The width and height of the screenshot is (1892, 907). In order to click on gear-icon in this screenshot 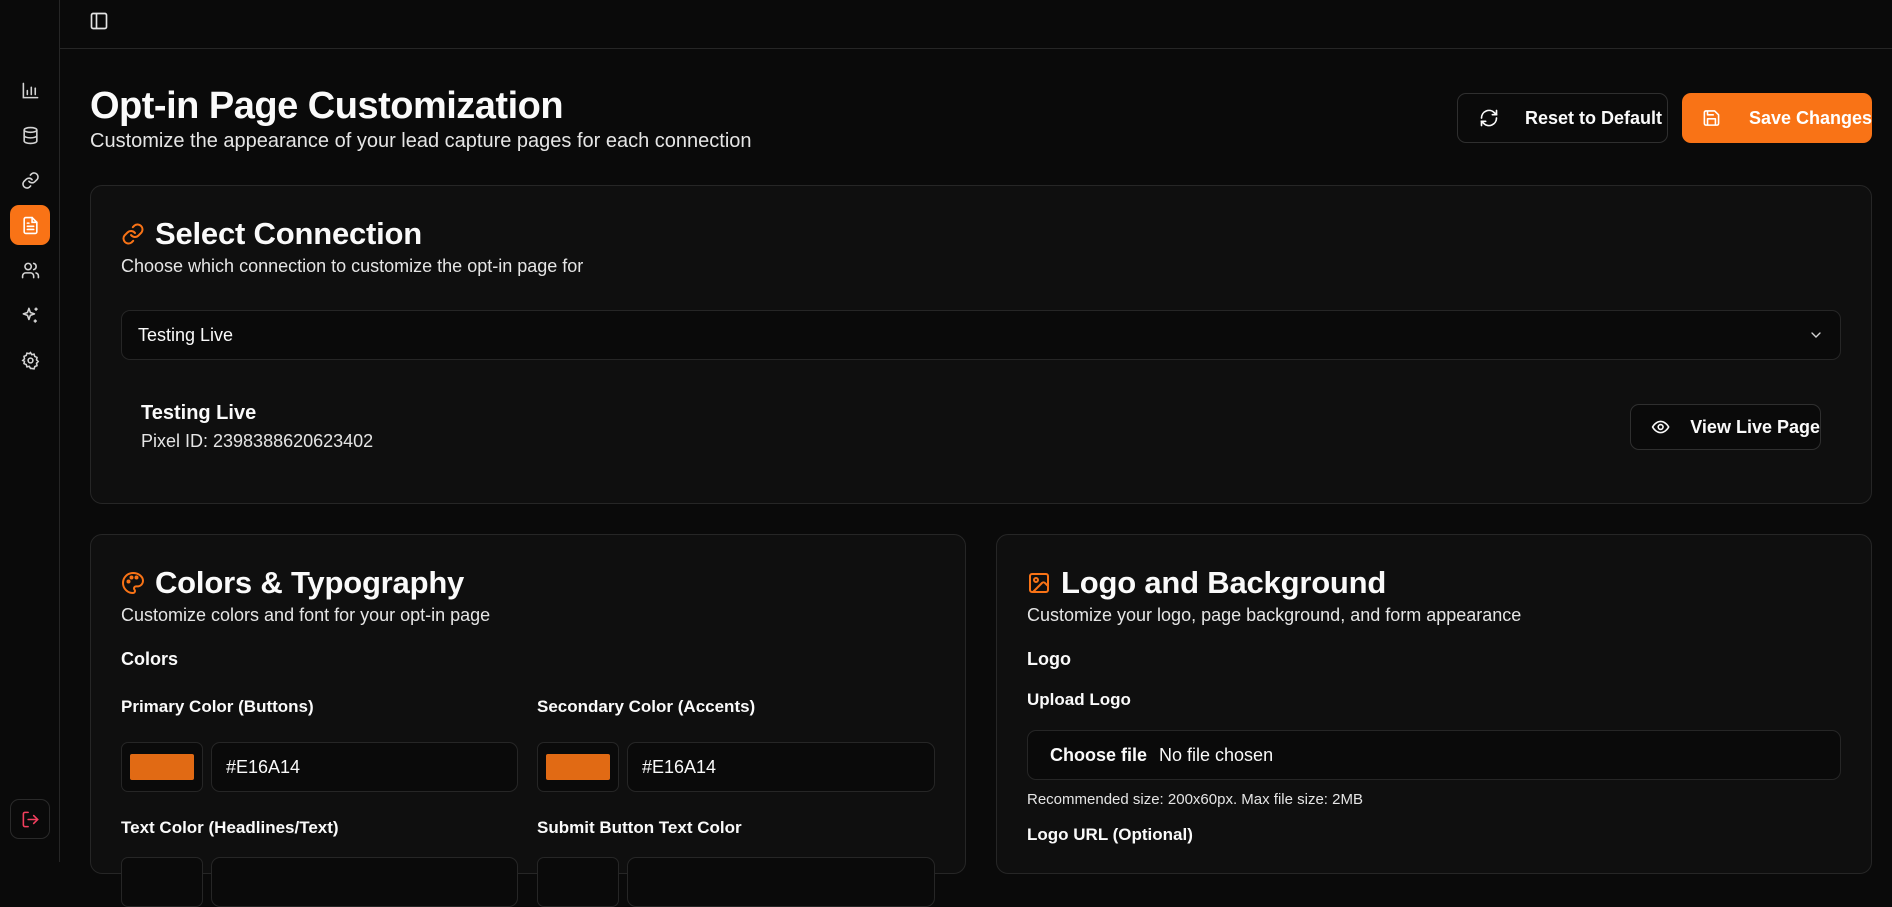, I will do `click(29, 360)`.